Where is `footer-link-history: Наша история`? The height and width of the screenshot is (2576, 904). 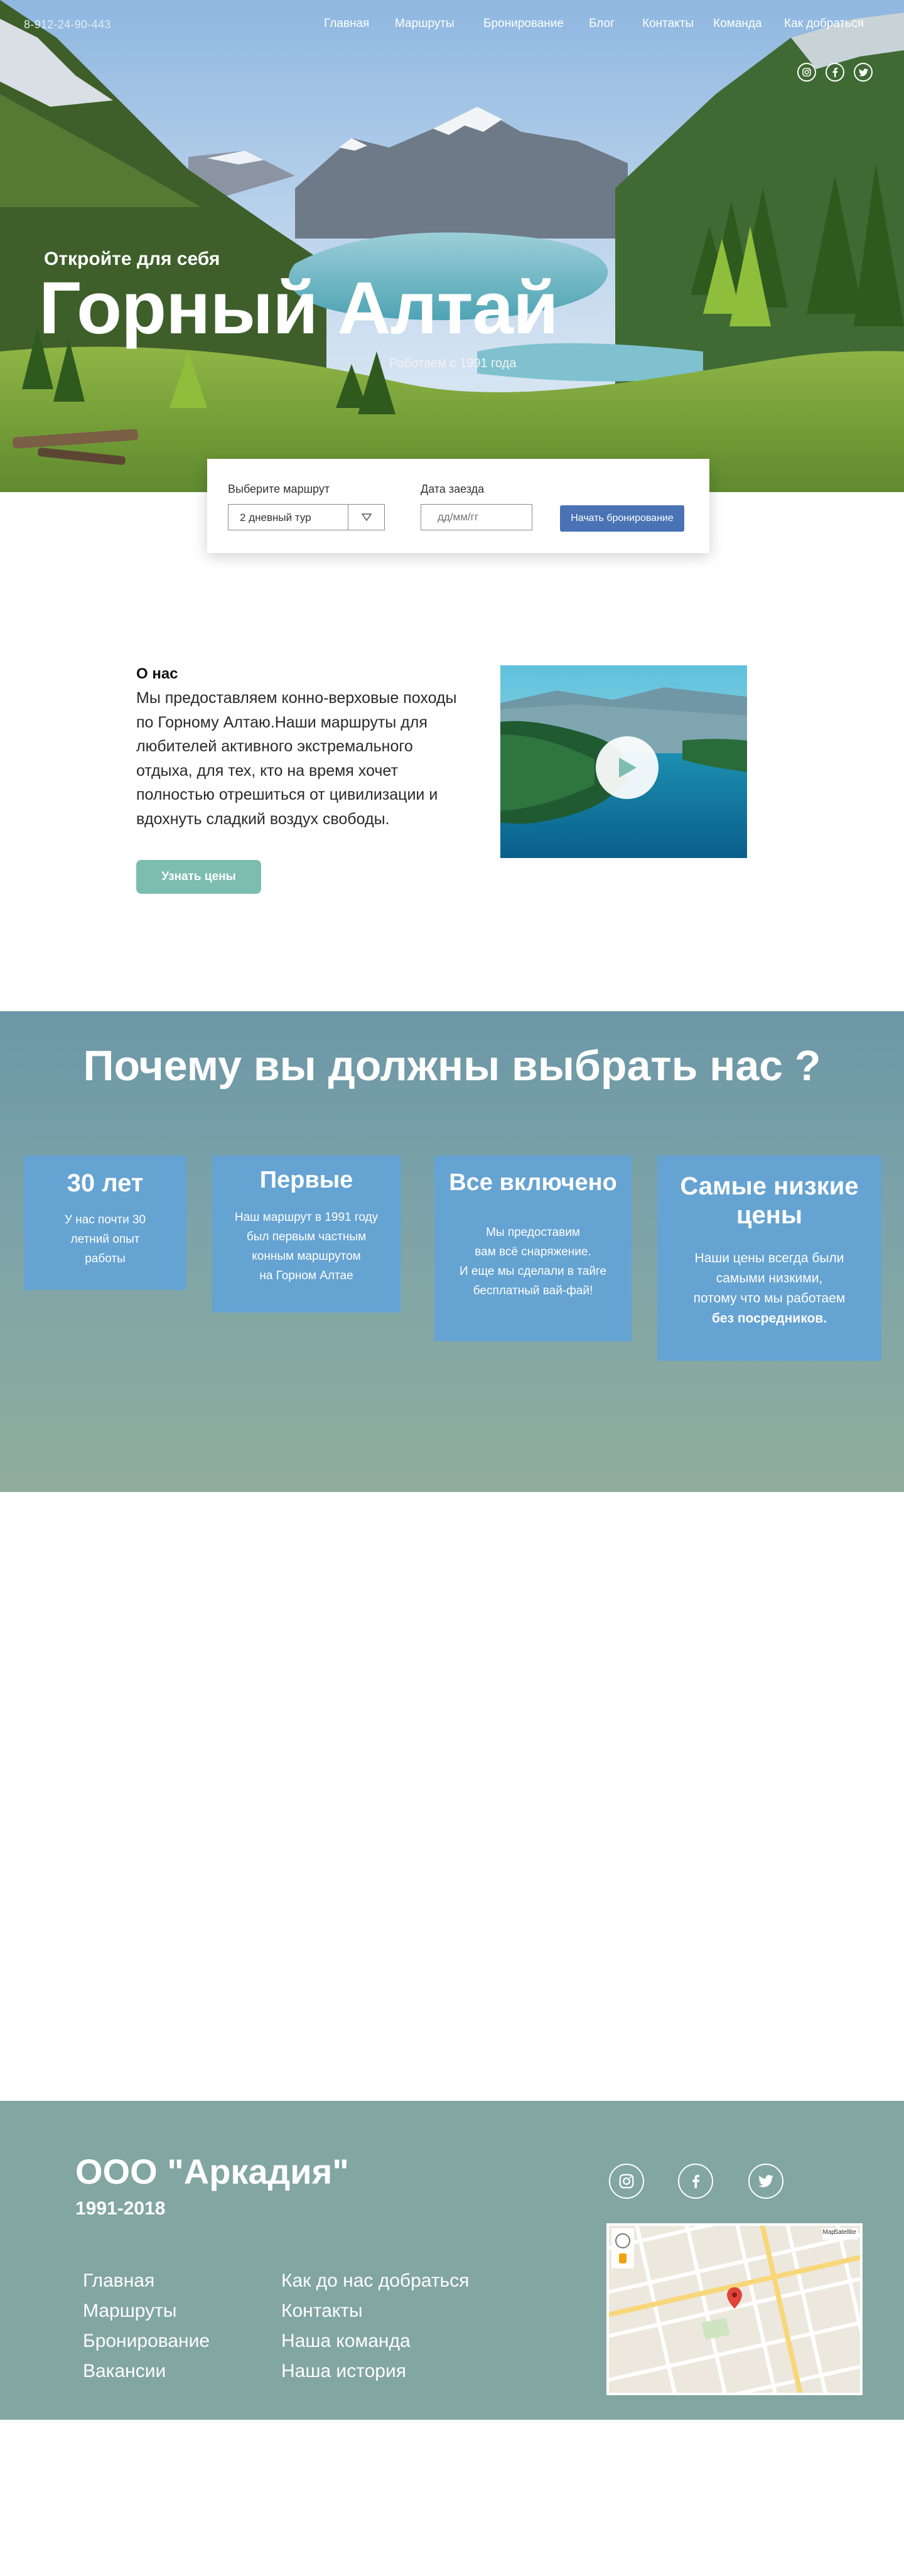
footer-link-history: Наша история is located at coordinates (343, 2371).